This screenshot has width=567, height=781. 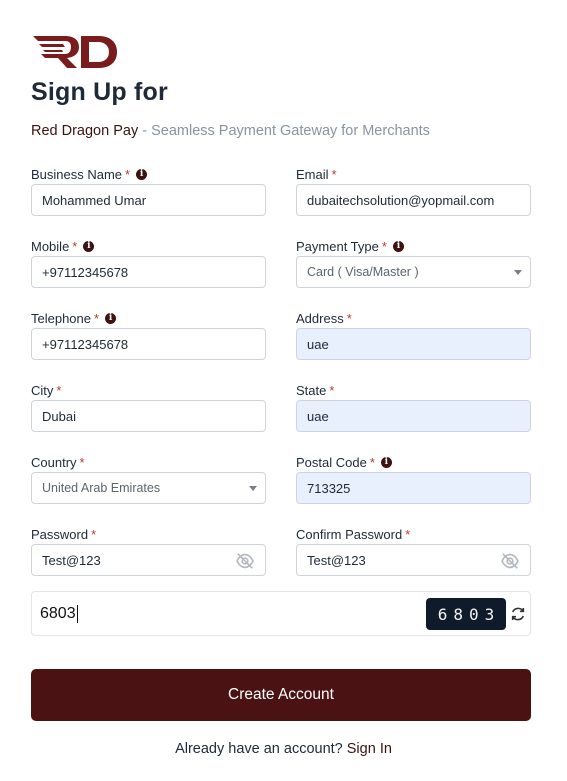 What do you see at coordinates (281, 416) in the screenshot?
I see `form-row: City * Dubai State * uae` at bounding box center [281, 416].